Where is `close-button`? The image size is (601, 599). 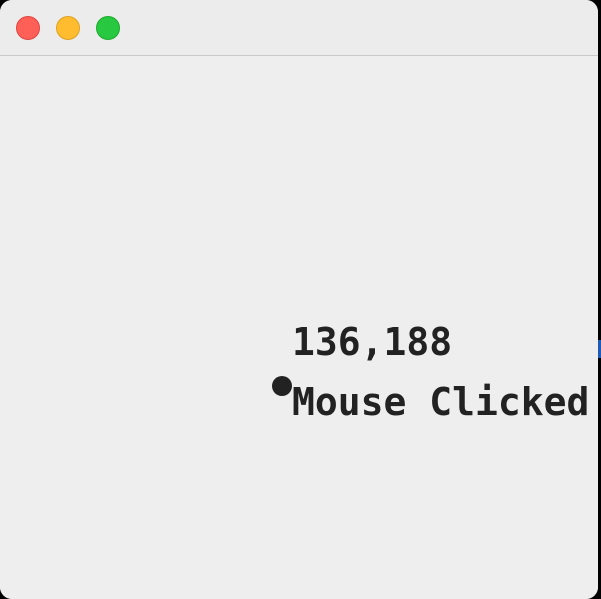
close-button is located at coordinates (28, 28).